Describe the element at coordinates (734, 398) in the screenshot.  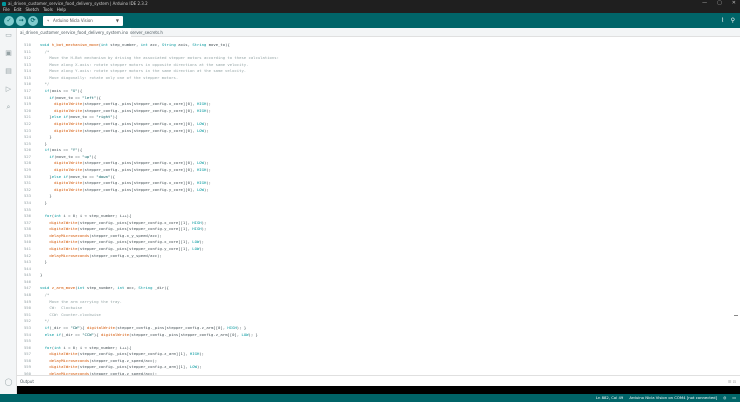
I see `panel-toggle-icon: ▭` at that location.